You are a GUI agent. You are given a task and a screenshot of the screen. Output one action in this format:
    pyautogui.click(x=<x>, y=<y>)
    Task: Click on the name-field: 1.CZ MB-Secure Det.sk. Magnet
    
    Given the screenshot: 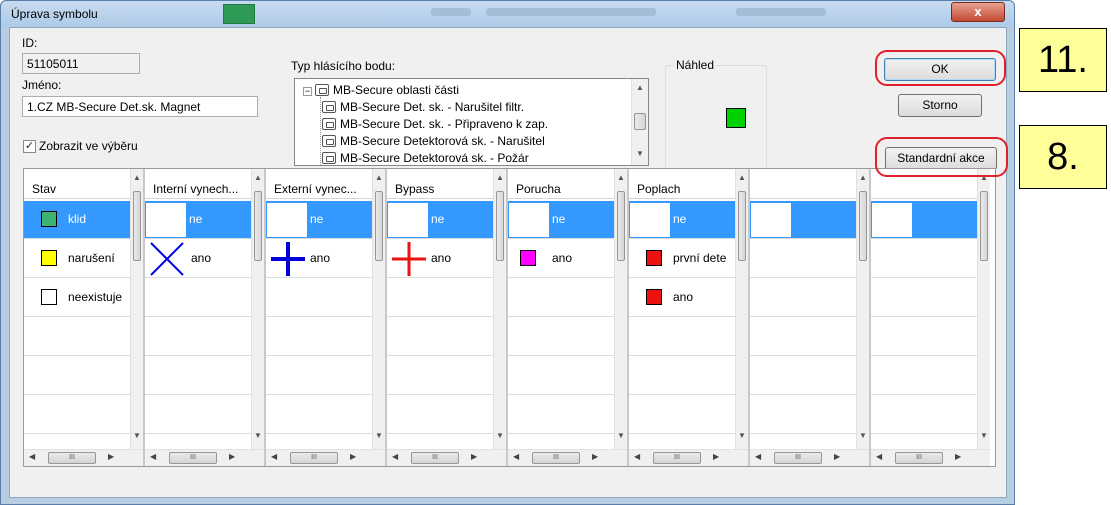 What is the action you would take?
    pyautogui.click(x=140, y=106)
    